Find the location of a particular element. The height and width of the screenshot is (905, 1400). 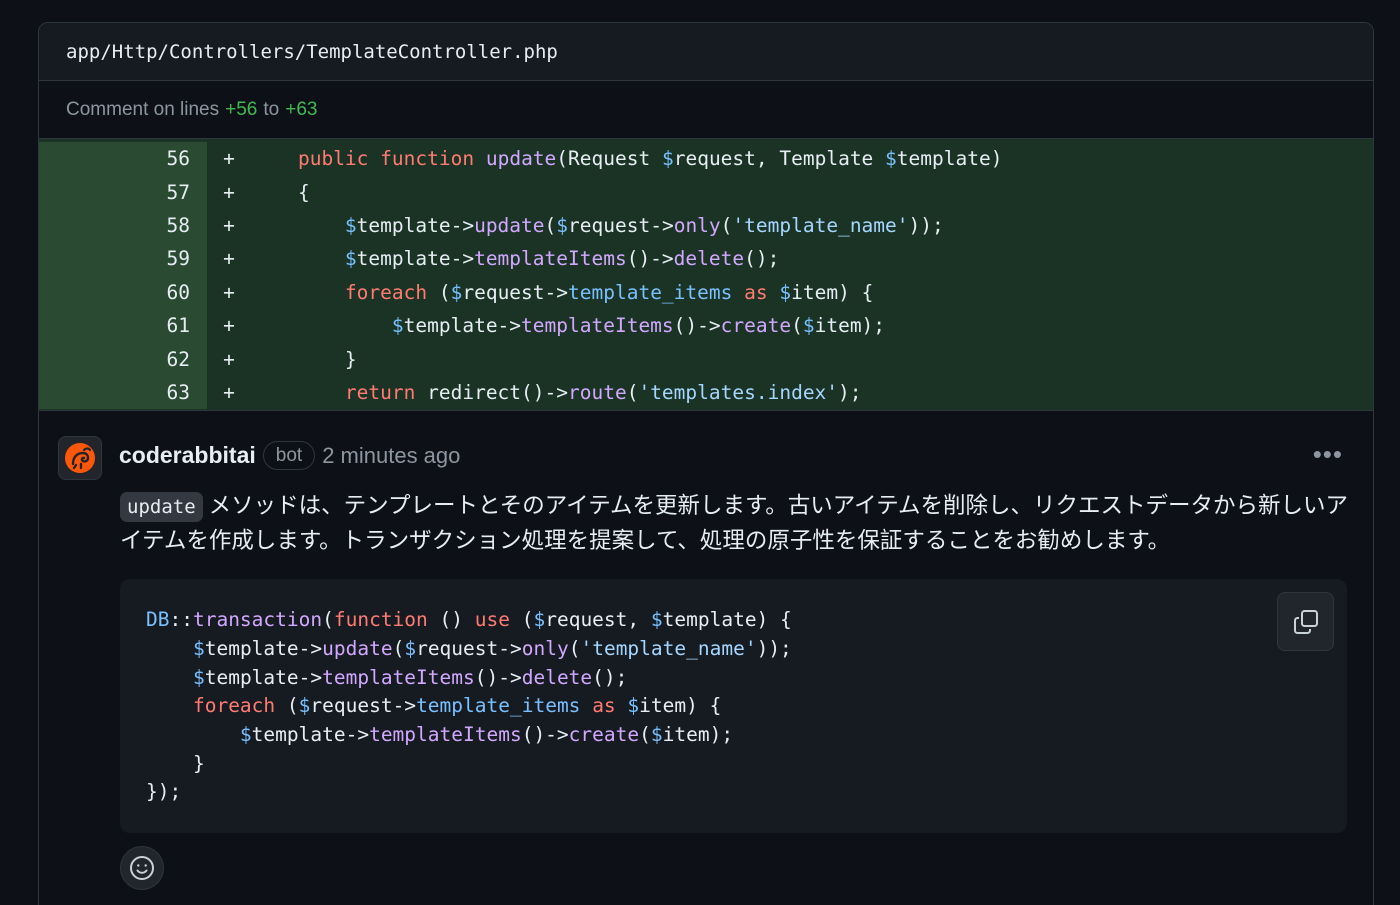

add-reaction-button is located at coordinates (142, 868).